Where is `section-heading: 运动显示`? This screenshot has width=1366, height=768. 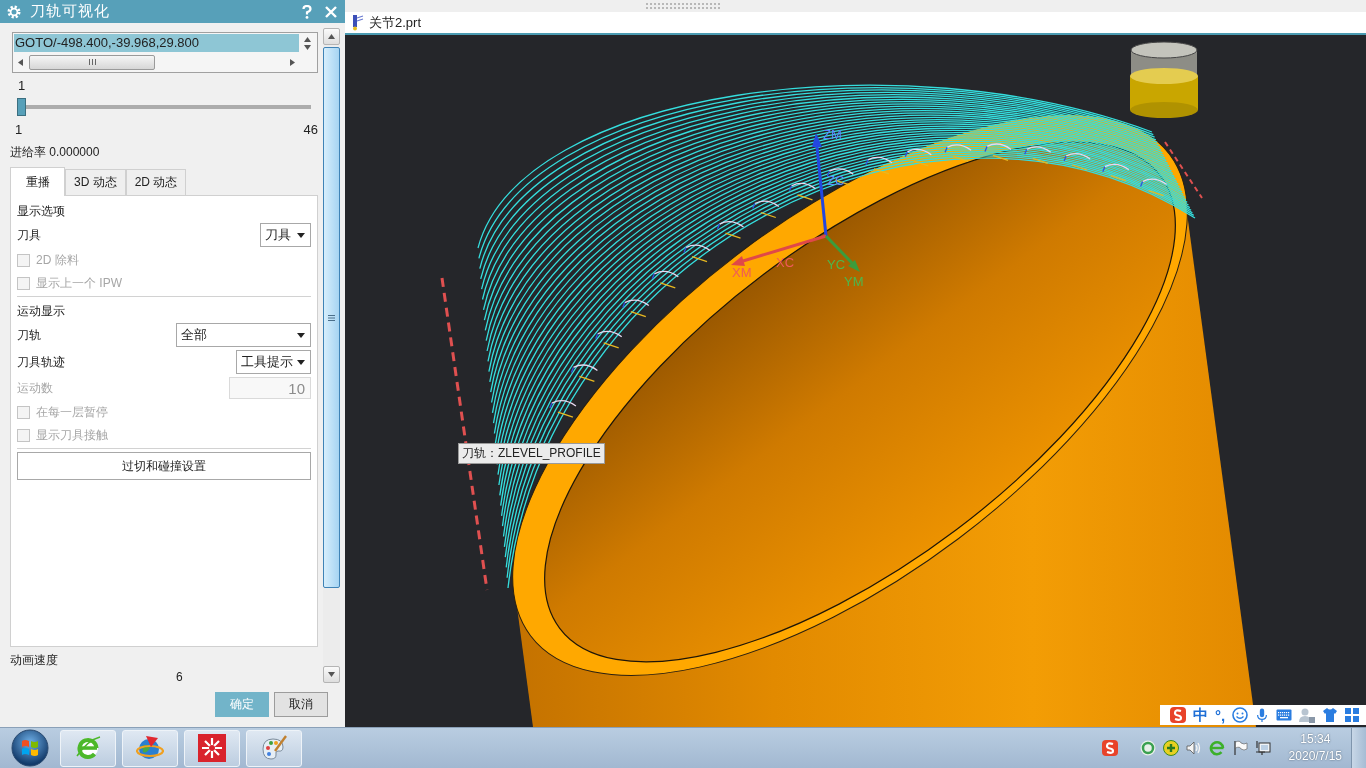
section-heading: 运动显示 is located at coordinates (41, 311).